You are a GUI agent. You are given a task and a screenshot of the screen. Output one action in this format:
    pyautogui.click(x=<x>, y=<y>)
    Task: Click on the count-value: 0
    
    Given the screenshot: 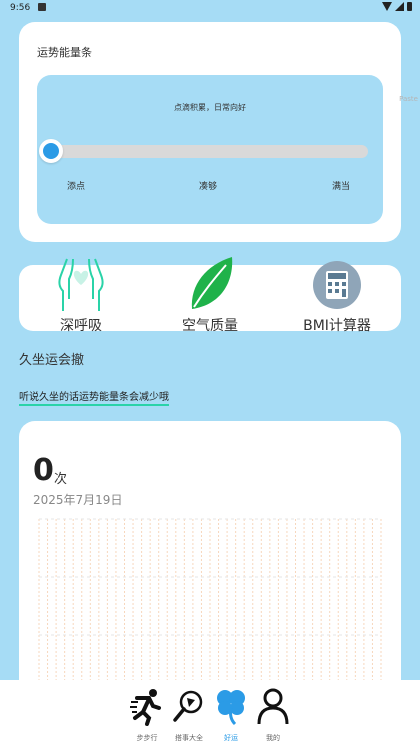 What is the action you would take?
    pyautogui.click(x=43, y=470)
    